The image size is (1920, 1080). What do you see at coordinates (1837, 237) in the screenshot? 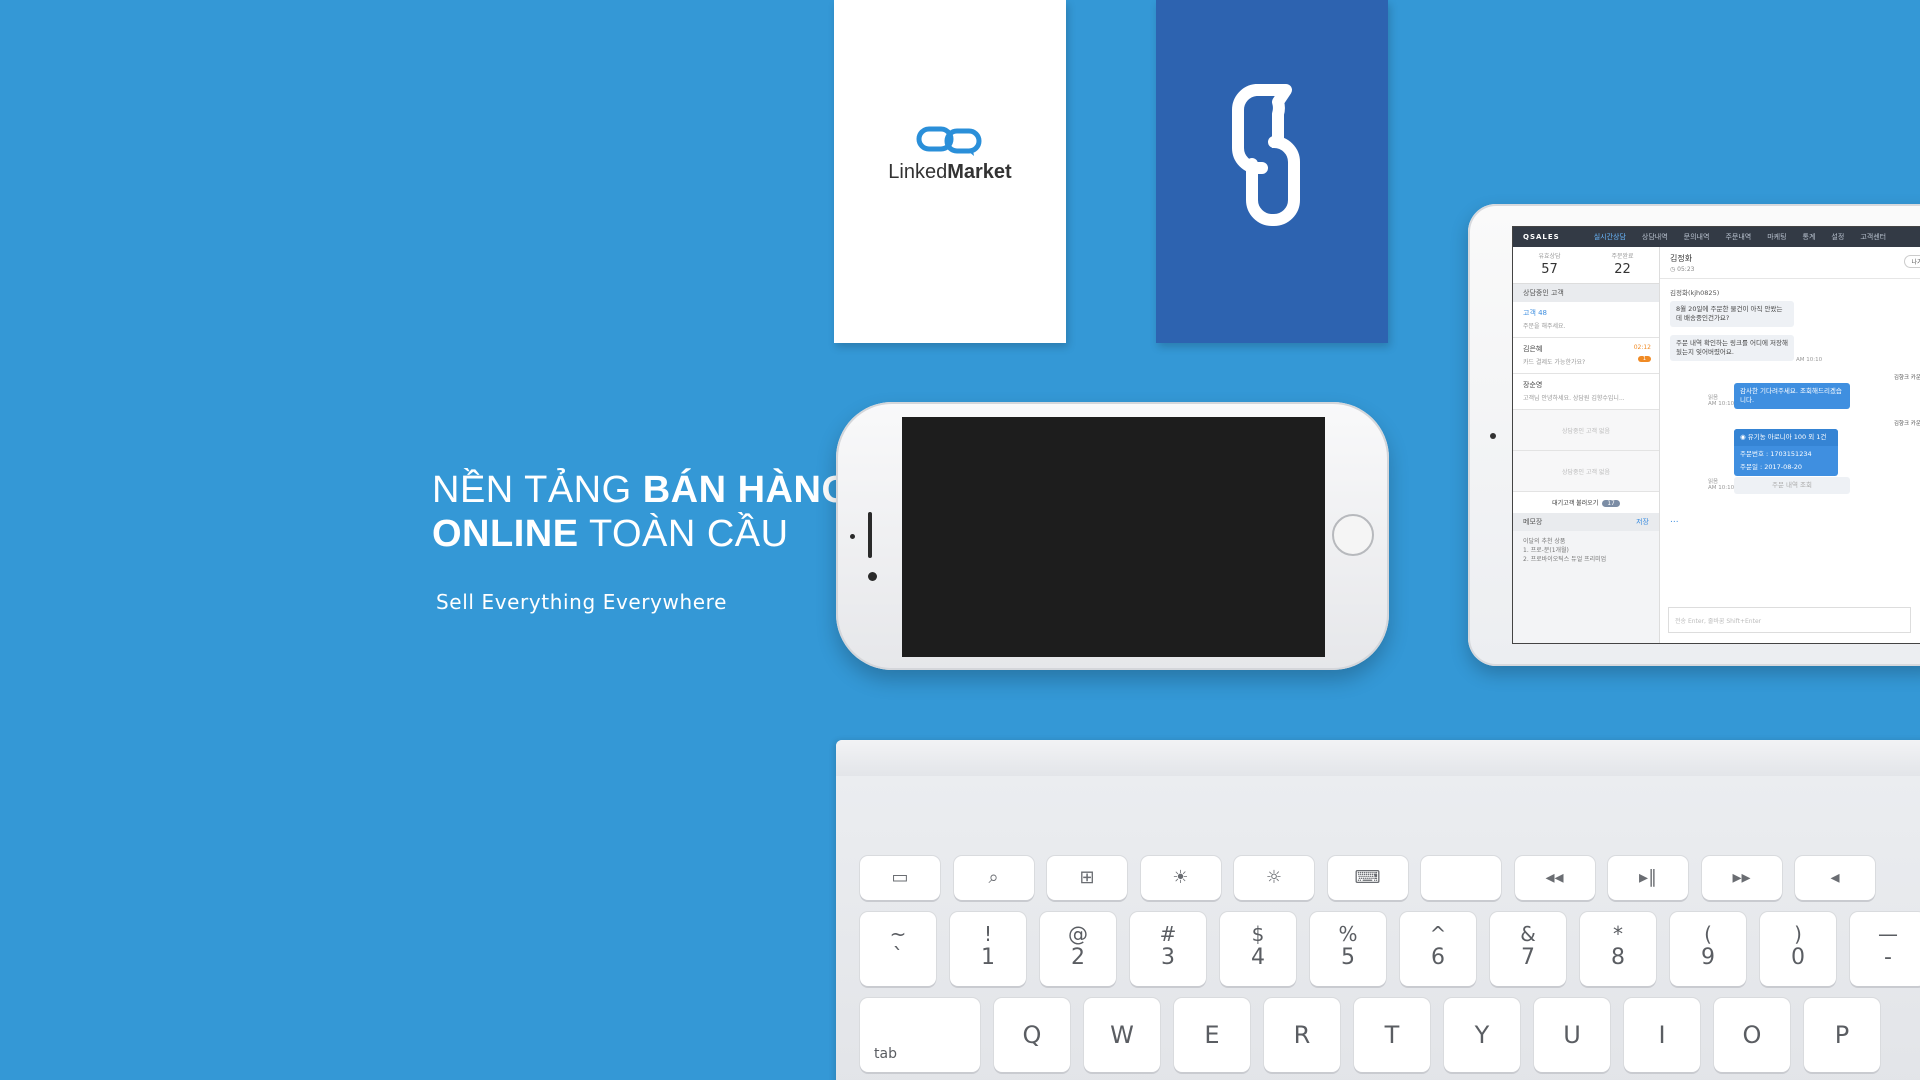
I see `tab-6: 설정` at bounding box center [1837, 237].